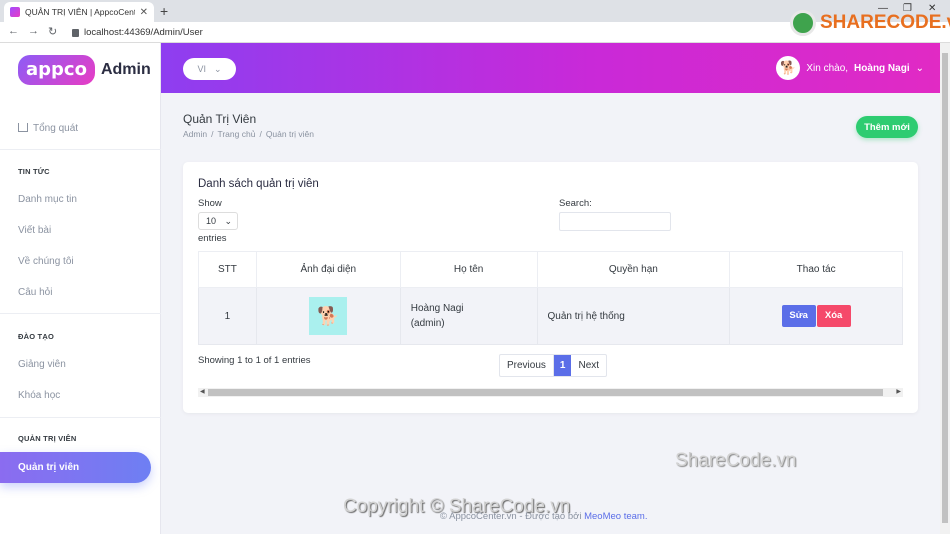 This screenshot has width=950, height=534. What do you see at coordinates (827, 68) in the screenshot?
I see `greeting-text: Xin chào,` at bounding box center [827, 68].